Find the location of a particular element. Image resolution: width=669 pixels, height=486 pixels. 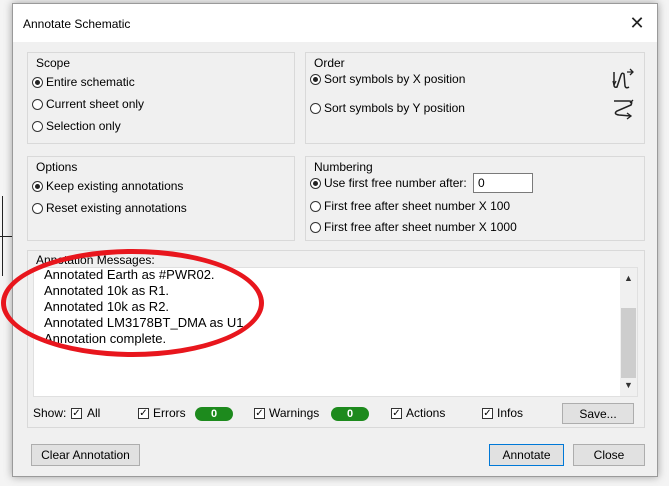

dialog-titlebar: Annotate Schematic ✕ is located at coordinates (335, 23).